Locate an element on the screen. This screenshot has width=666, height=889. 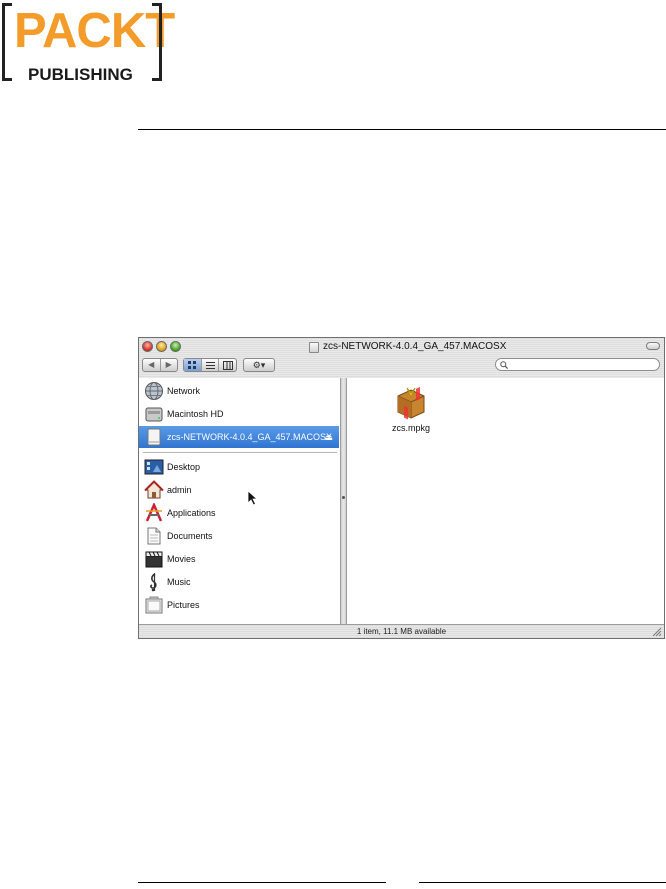
sidebar-item-label: Pictures is located at coordinates (183, 605).